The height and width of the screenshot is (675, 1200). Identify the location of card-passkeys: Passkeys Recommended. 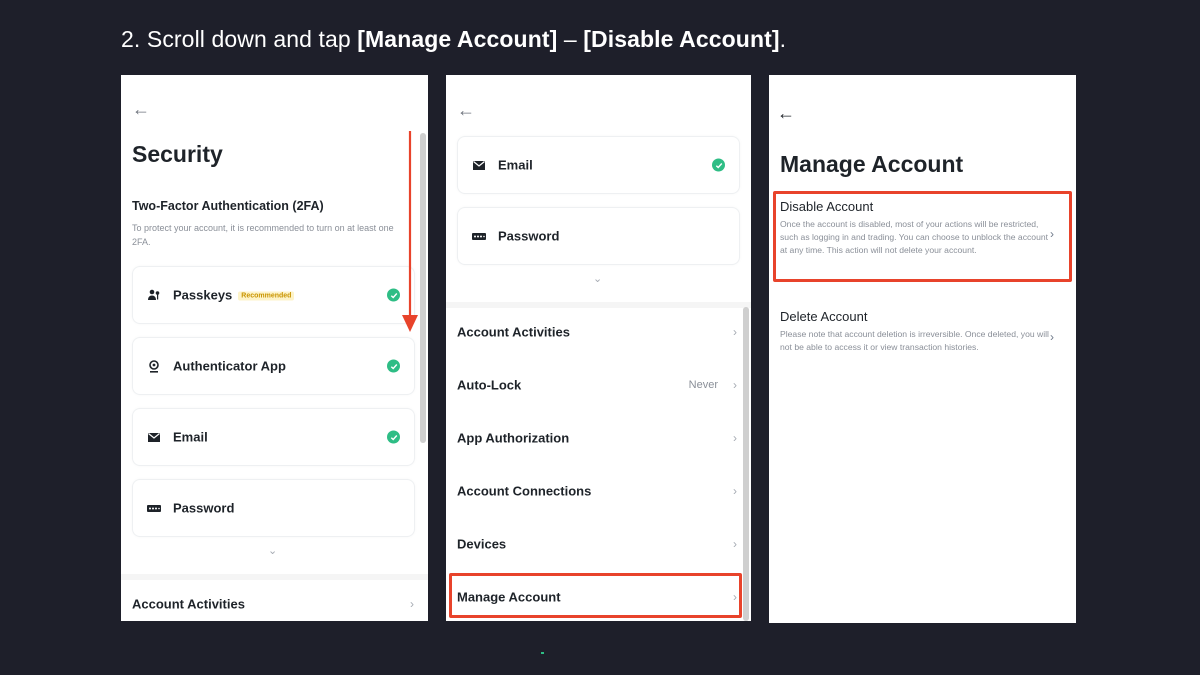
(273, 295).